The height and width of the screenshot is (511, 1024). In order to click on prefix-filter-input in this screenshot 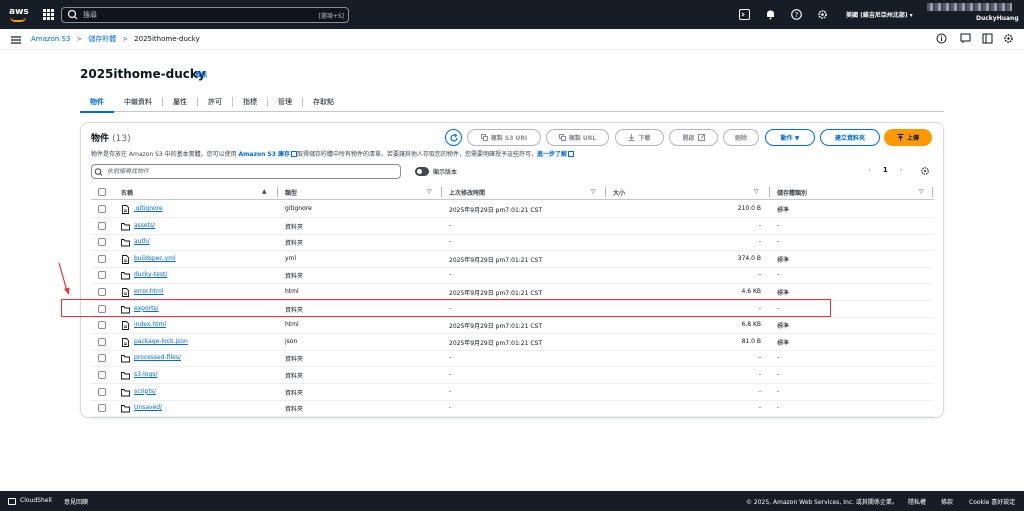, I will do `click(252, 171)`.